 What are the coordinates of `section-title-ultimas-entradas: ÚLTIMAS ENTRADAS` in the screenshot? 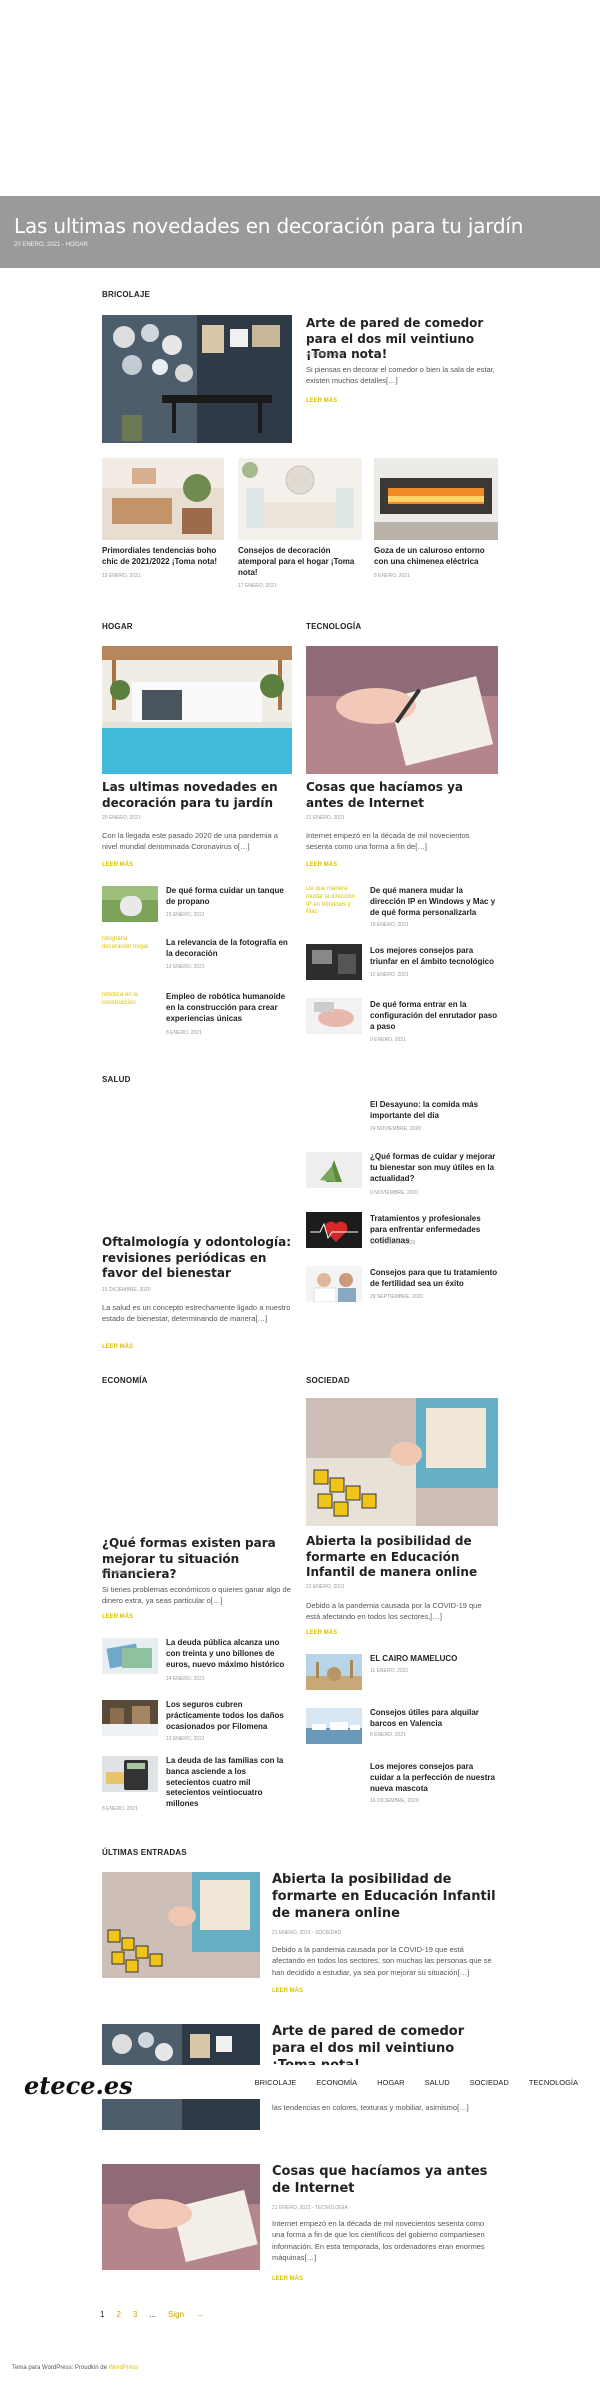 It's located at (144, 1852).